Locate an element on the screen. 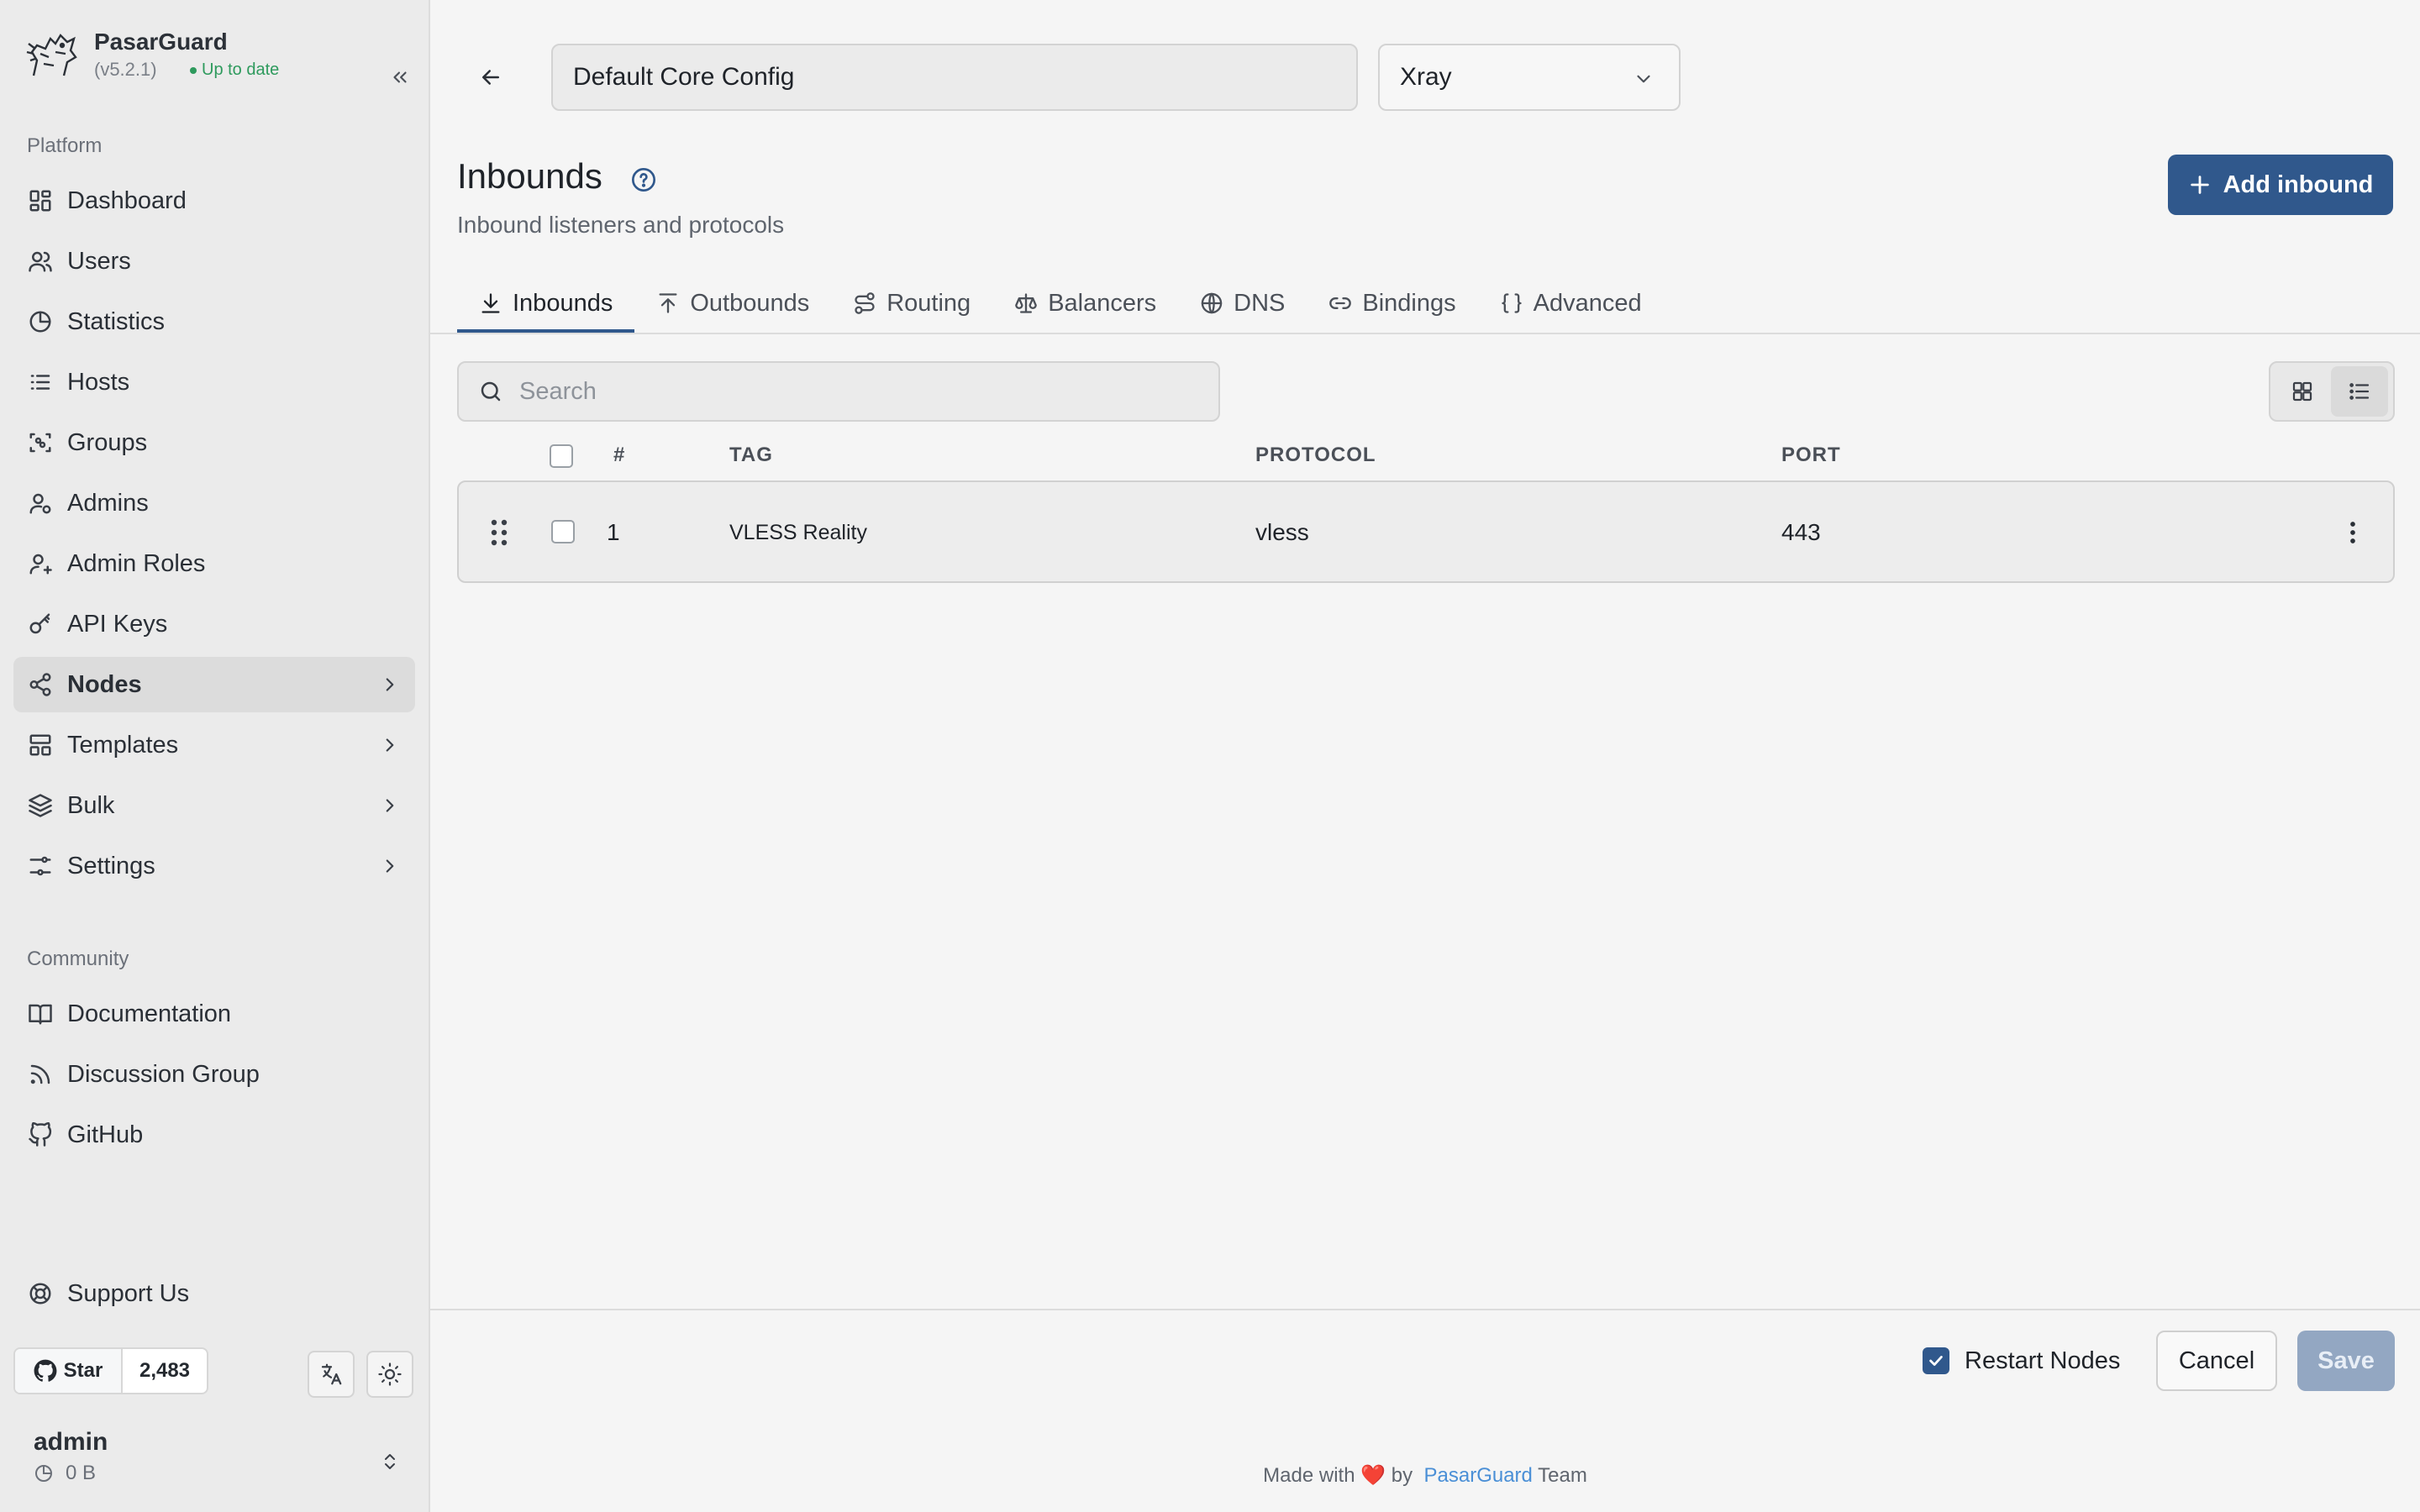  help-circle-icon is located at coordinates (644, 180).